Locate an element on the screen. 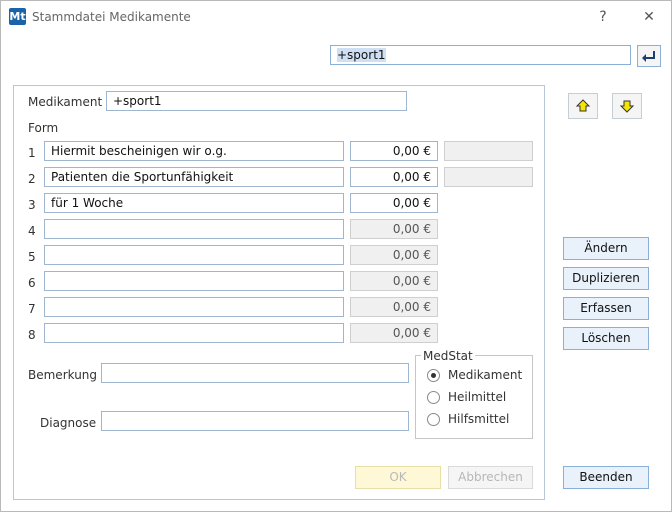 The height and width of the screenshot is (512, 672). extra-1-field is located at coordinates (488, 151).